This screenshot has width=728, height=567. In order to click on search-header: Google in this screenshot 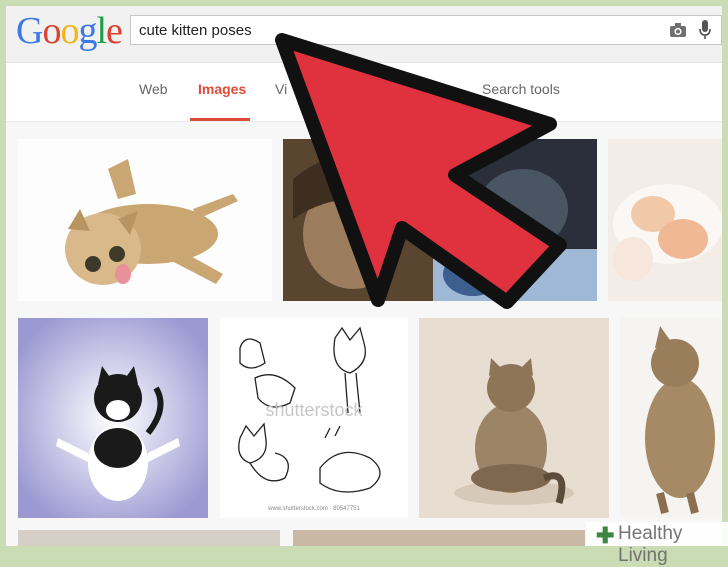, I will do `click(364, 34)`.